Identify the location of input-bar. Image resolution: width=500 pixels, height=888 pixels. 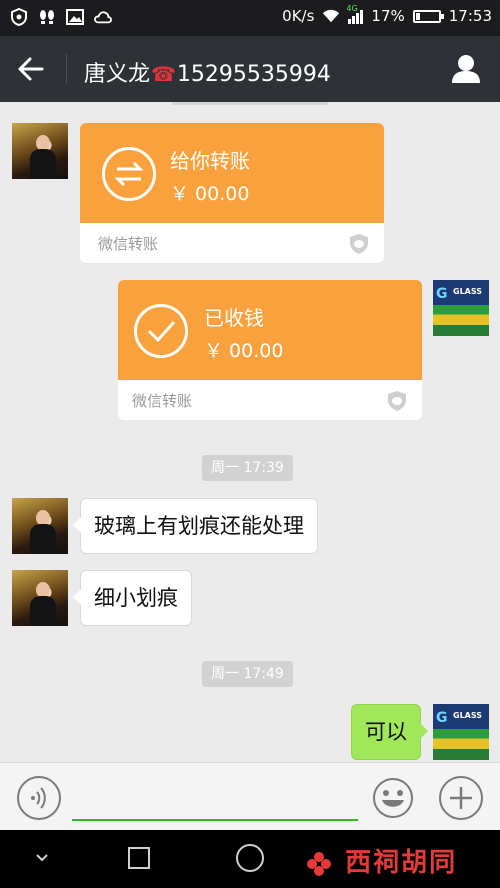
(250, 796).